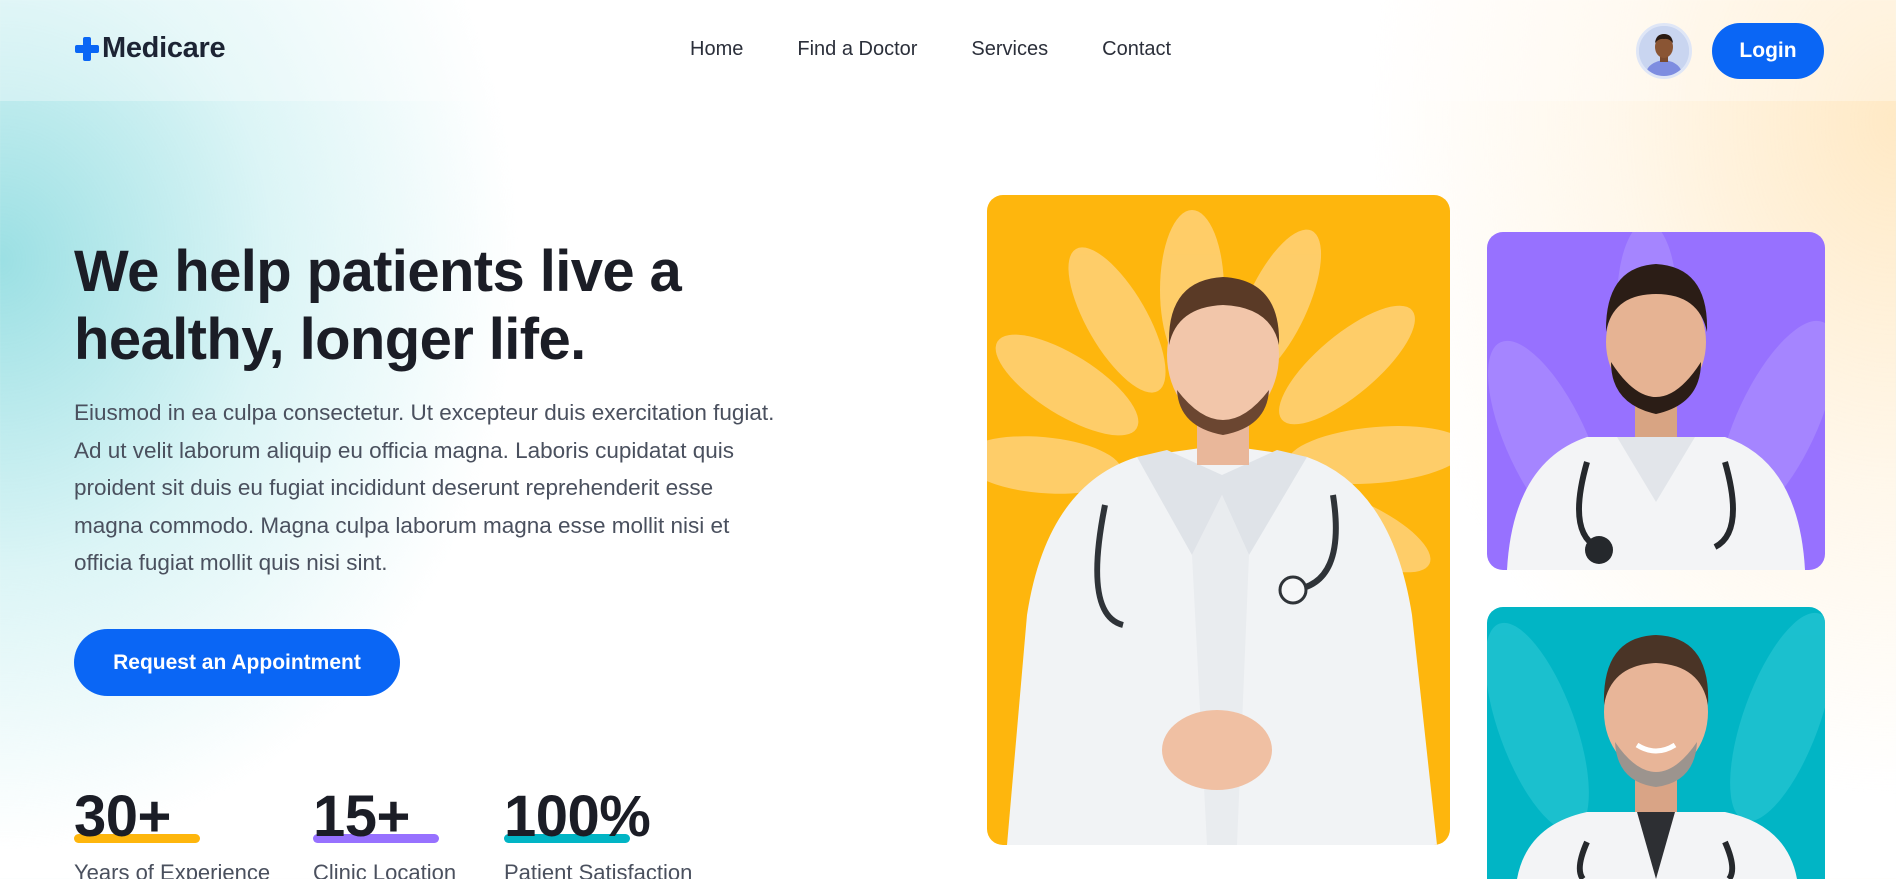 This screenshot has height=879, width=1896. Describe the element at coordinates (172, 869) in the screenshot. I see `stat-label: Years of Experience` at that location.